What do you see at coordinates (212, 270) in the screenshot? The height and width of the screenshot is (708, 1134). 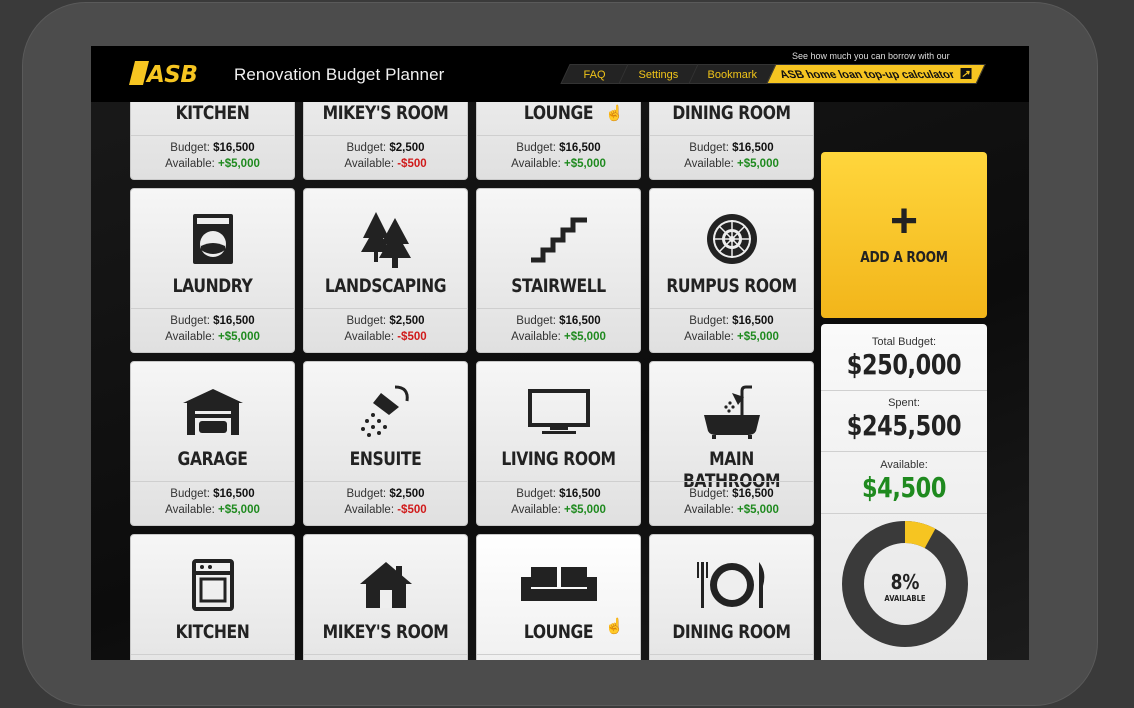 I see `room-card: LAUNDRY Budget: $16,500 Available: +$5,000` at bounding box center [212, 270].